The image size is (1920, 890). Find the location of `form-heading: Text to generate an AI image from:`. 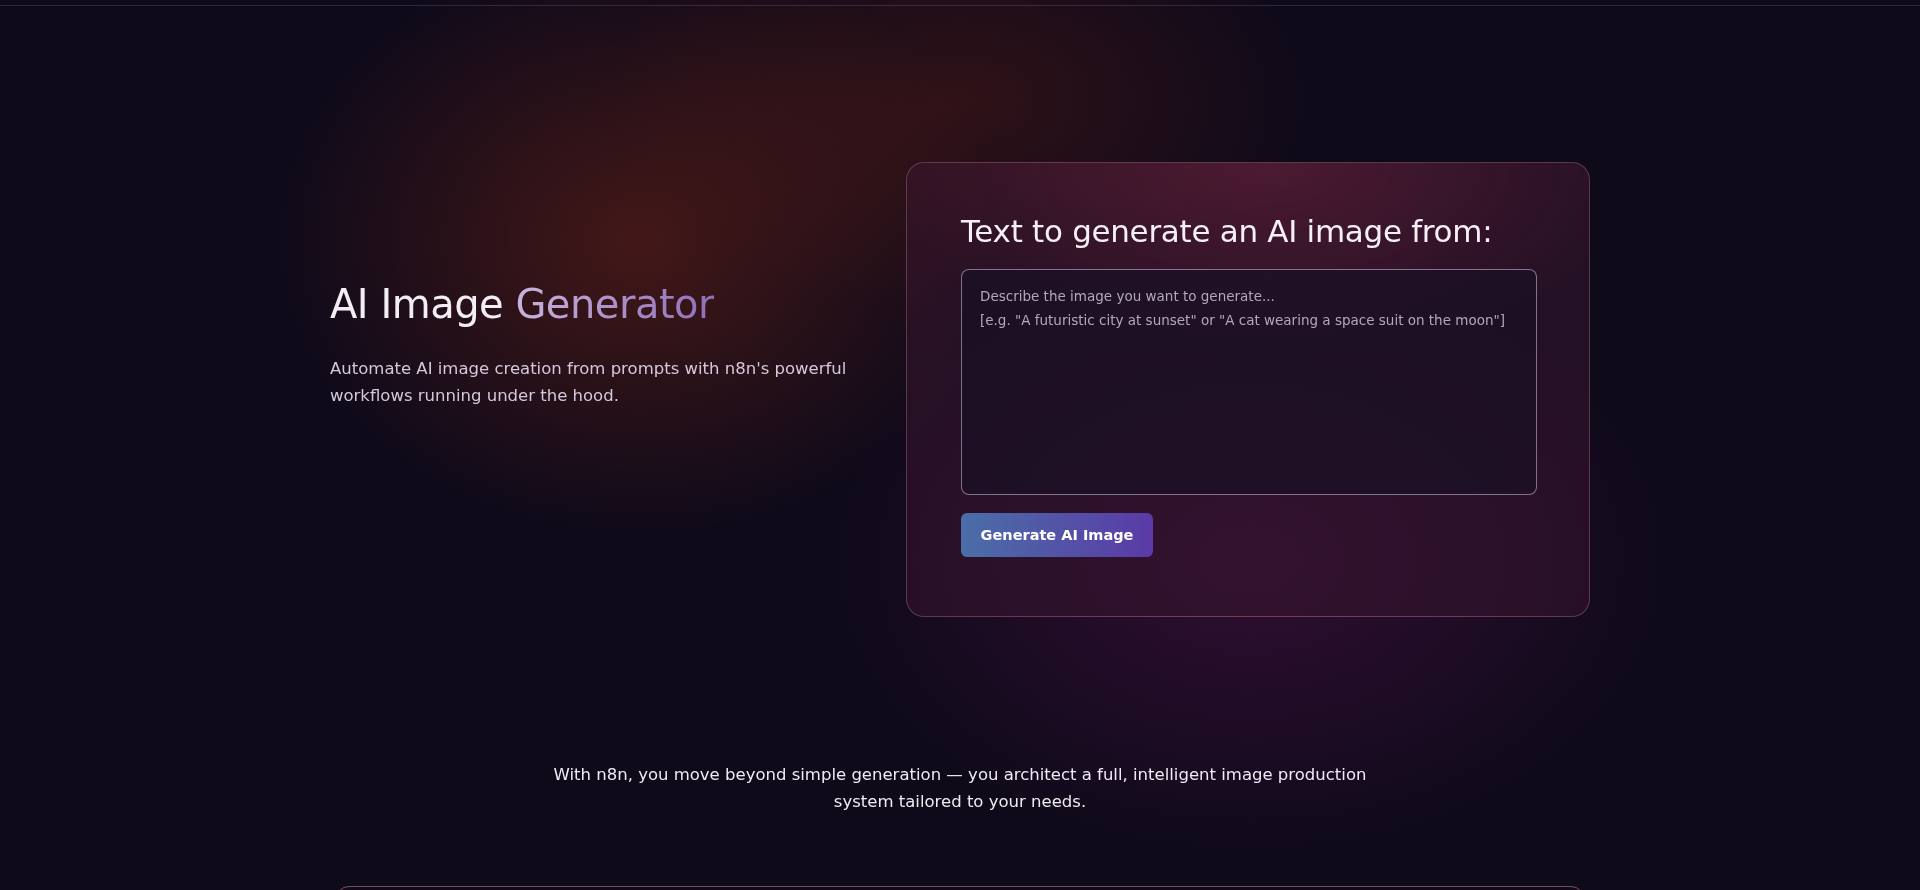

form-heading: Text to generate an AI image from: is located at coordinates (1227, 231).